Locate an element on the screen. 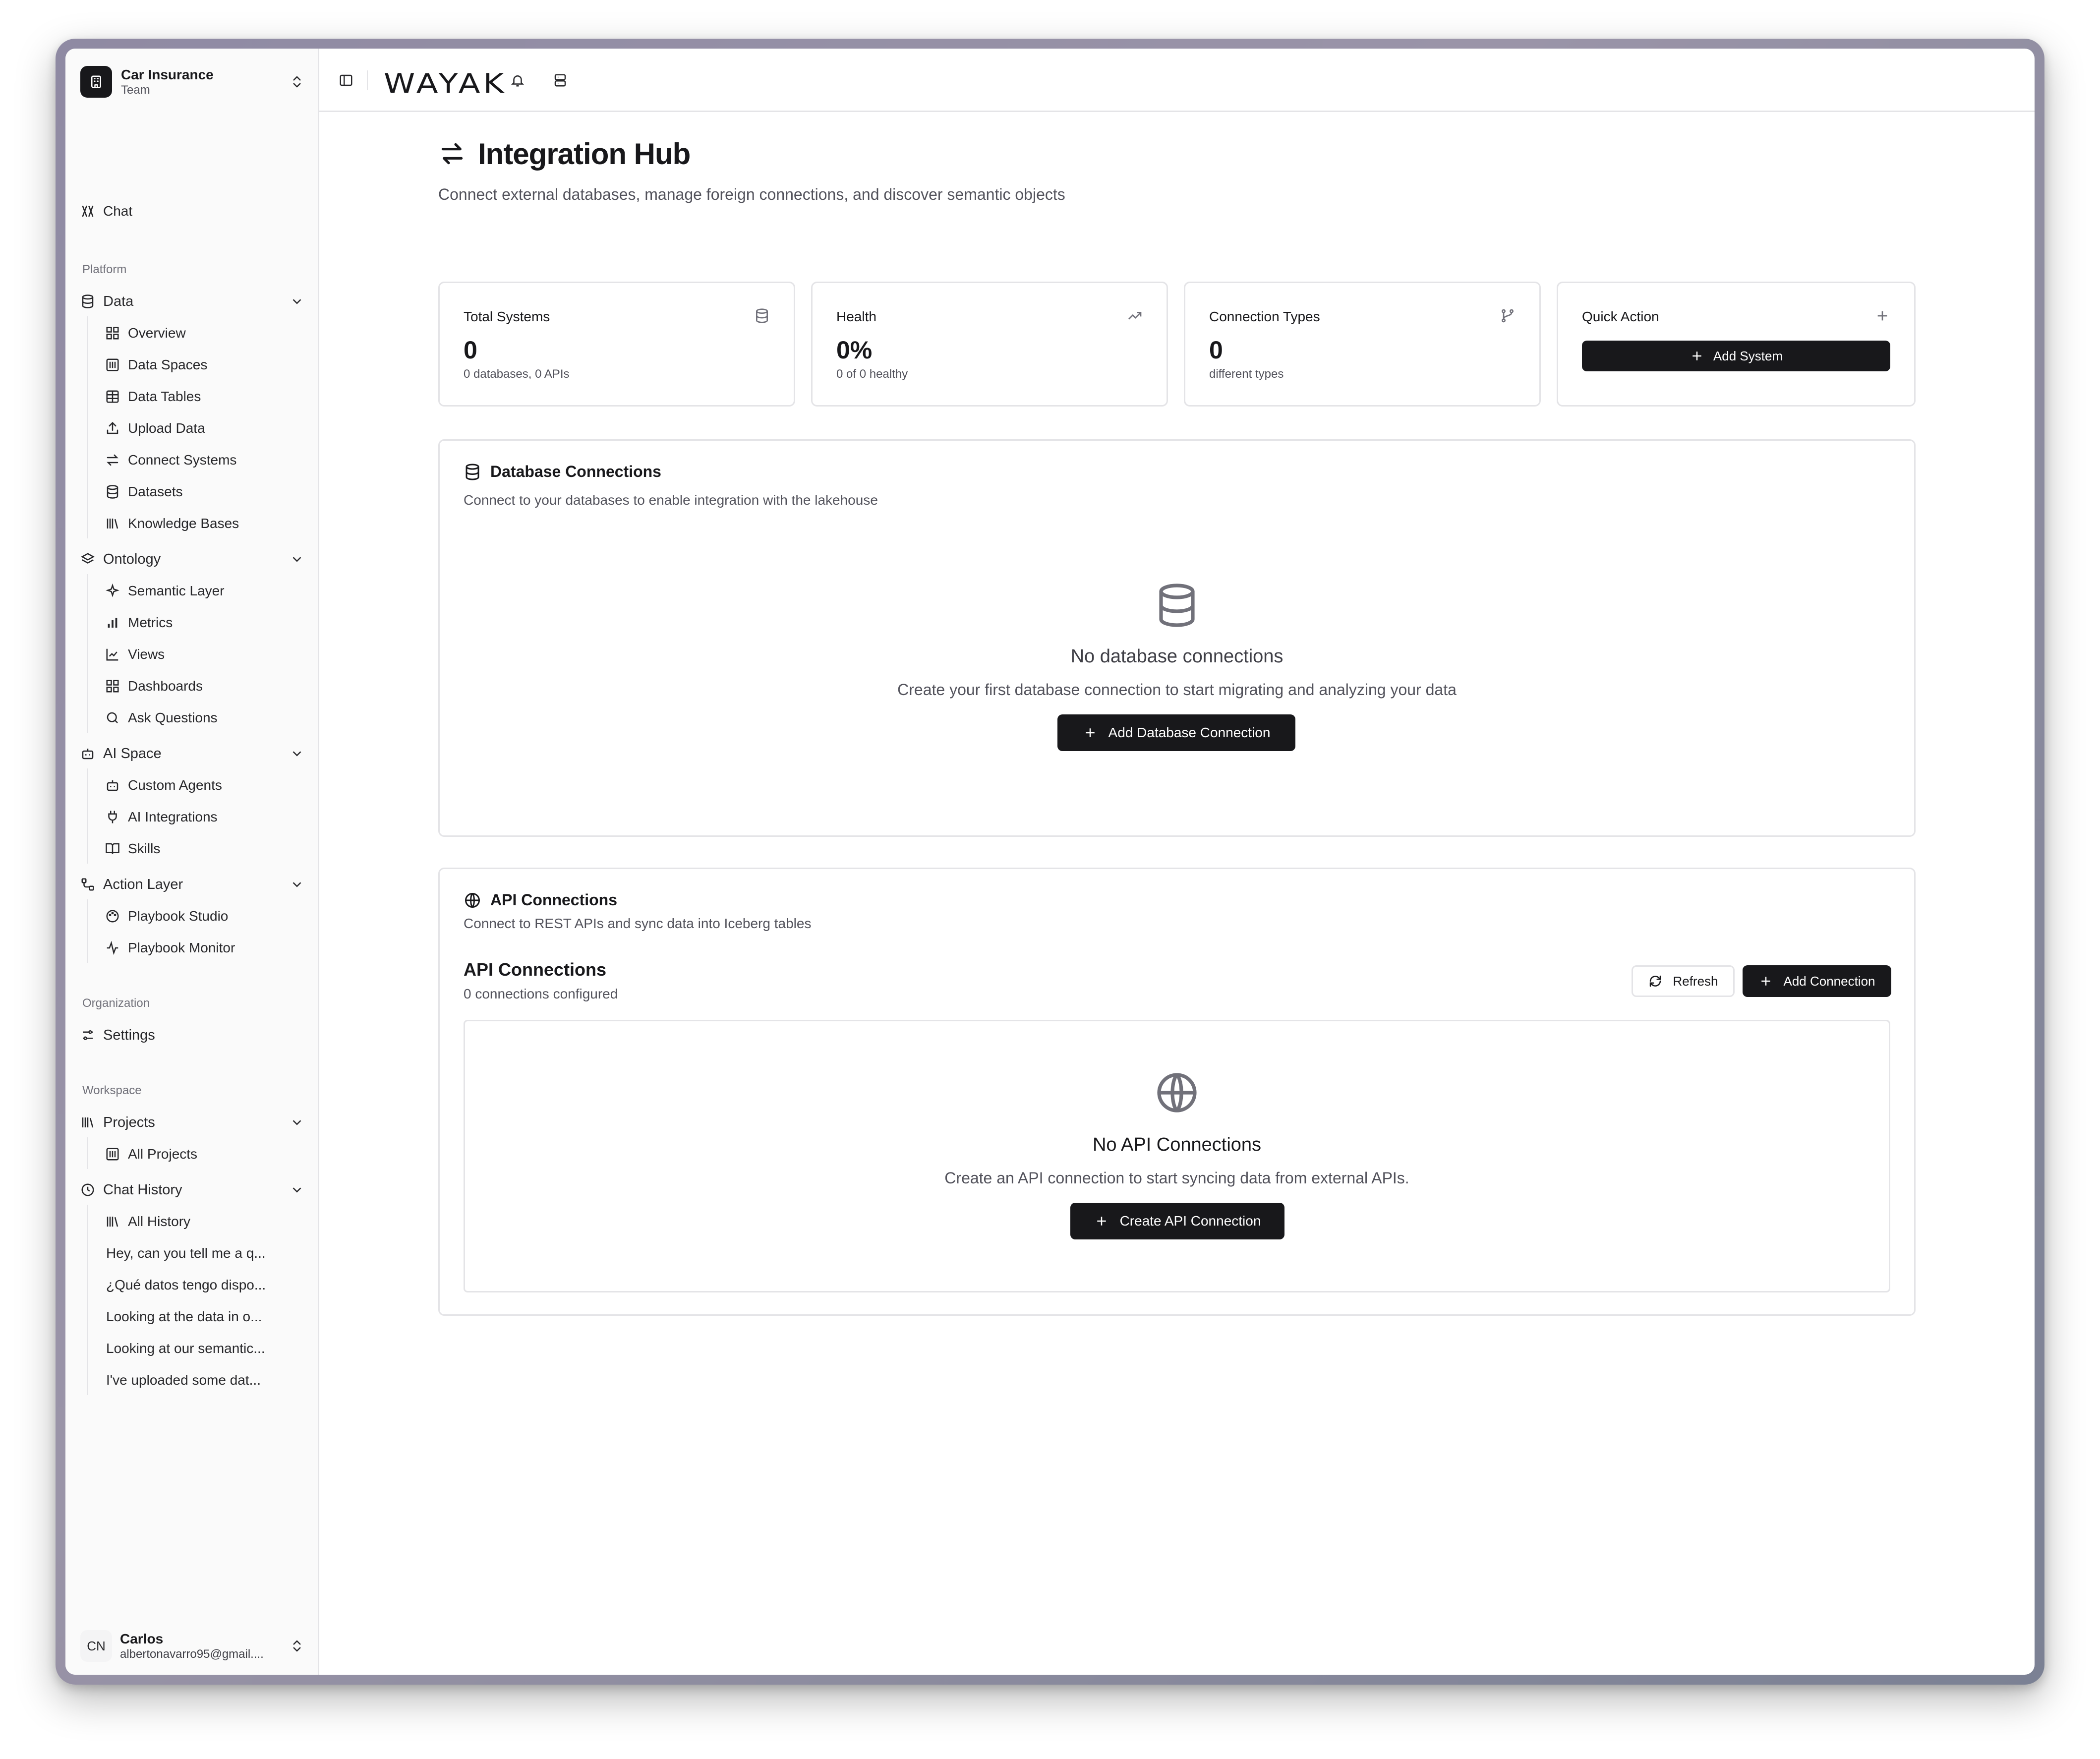 Image resolution: width=2100 pixels, height=1759 pixels. sidebar-item-data-tables: Data Tables is located at coordinates (204, 396).